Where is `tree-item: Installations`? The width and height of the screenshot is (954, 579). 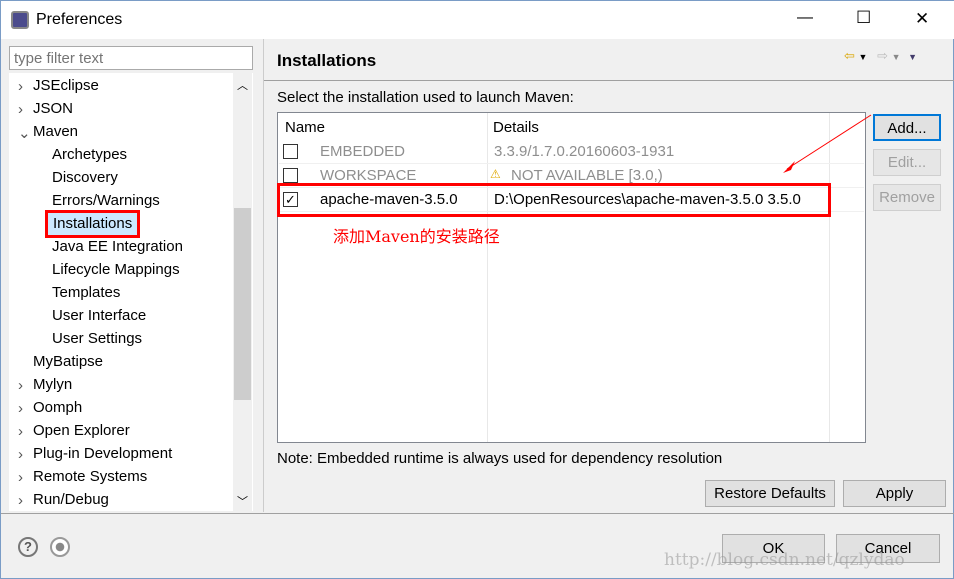
tree-item: Installations is located at coordinates (92, 224).